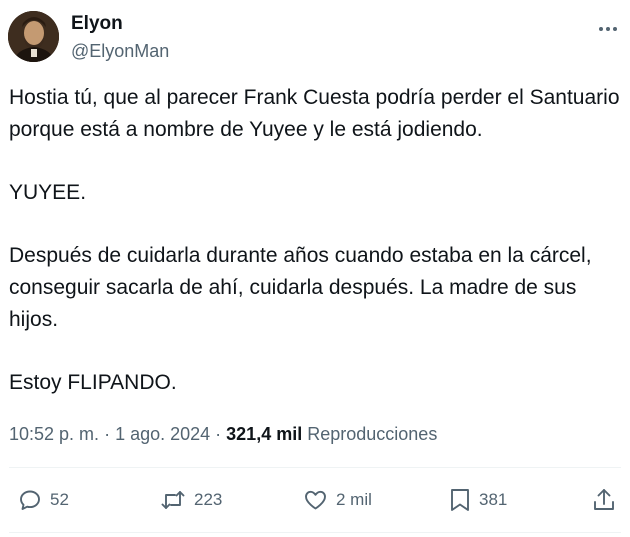 Image resolution: width=630 pixels, height=537 pixels. What do you see at coordinates (264, 434) in the screenshot?
I see `views-count: 321,4 mil` at bounding box center [264, 434].